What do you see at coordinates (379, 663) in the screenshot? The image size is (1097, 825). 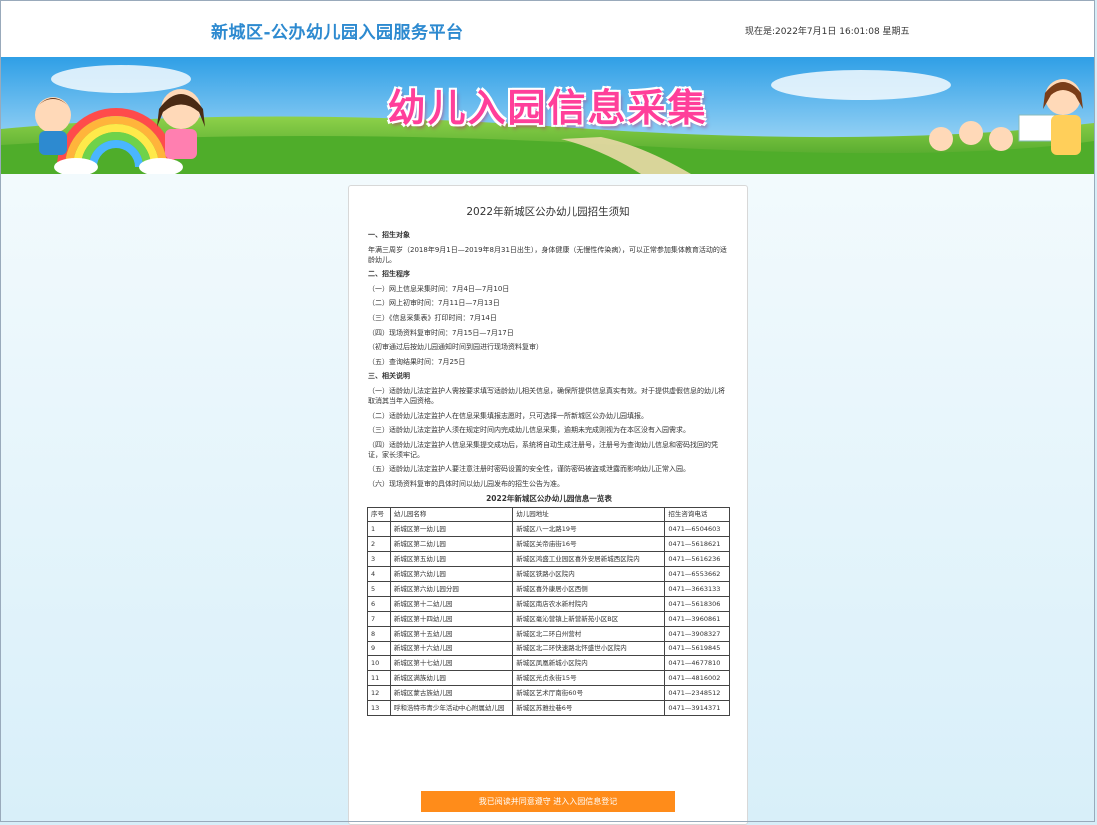 I see `table-cell: 10` at bounding box center [379, 663].